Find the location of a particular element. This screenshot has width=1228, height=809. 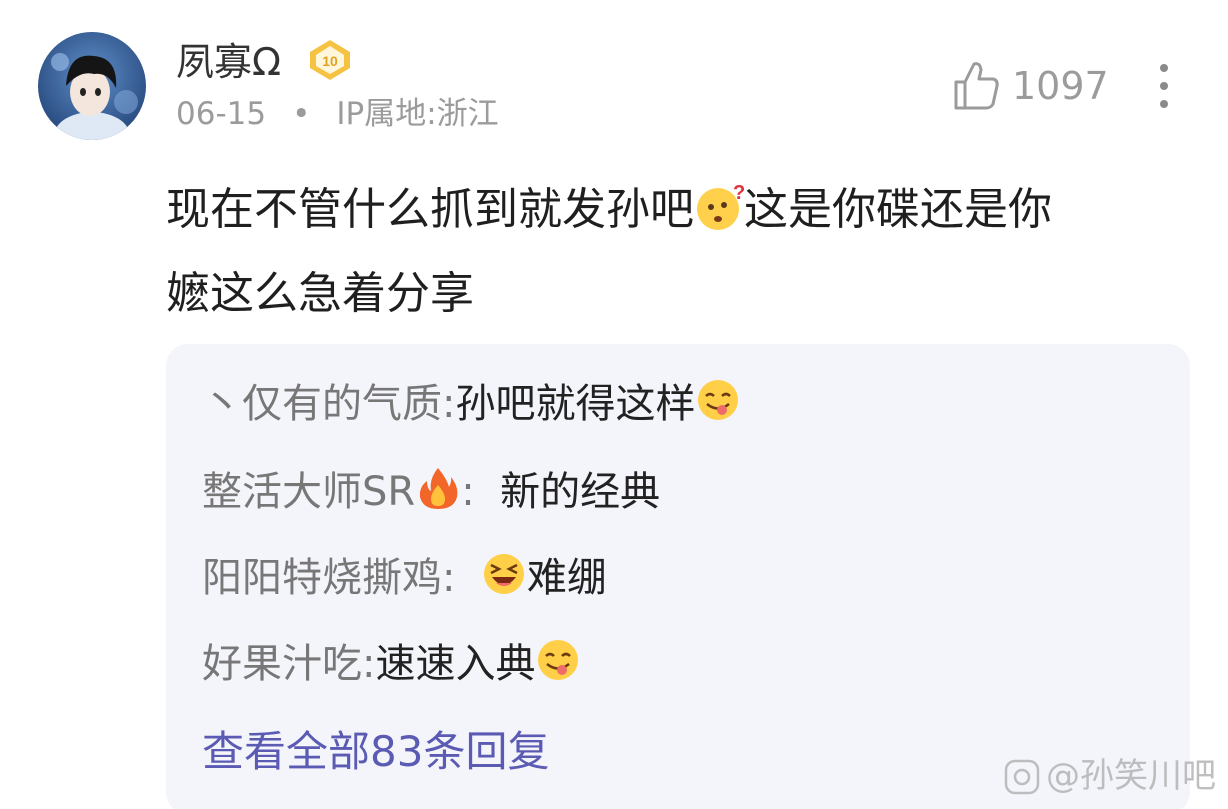

like-button: 1097 is located at coordinates (1030, 86).